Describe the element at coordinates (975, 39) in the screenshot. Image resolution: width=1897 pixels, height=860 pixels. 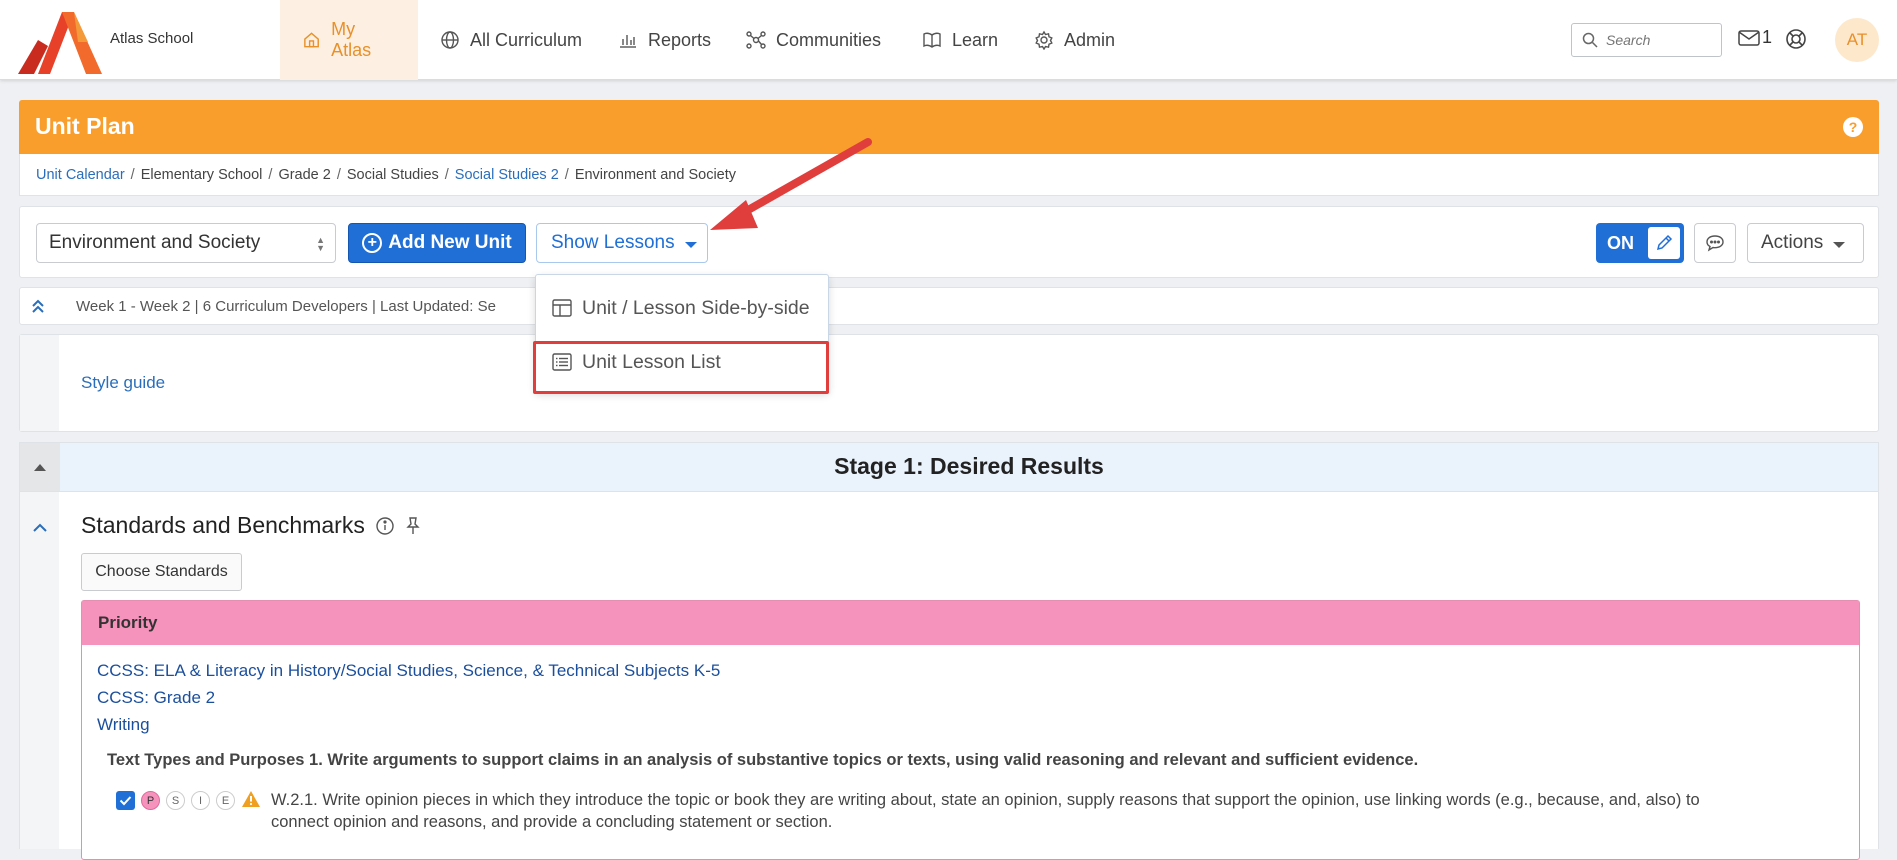
I see `nav-label: Learn` at that location.